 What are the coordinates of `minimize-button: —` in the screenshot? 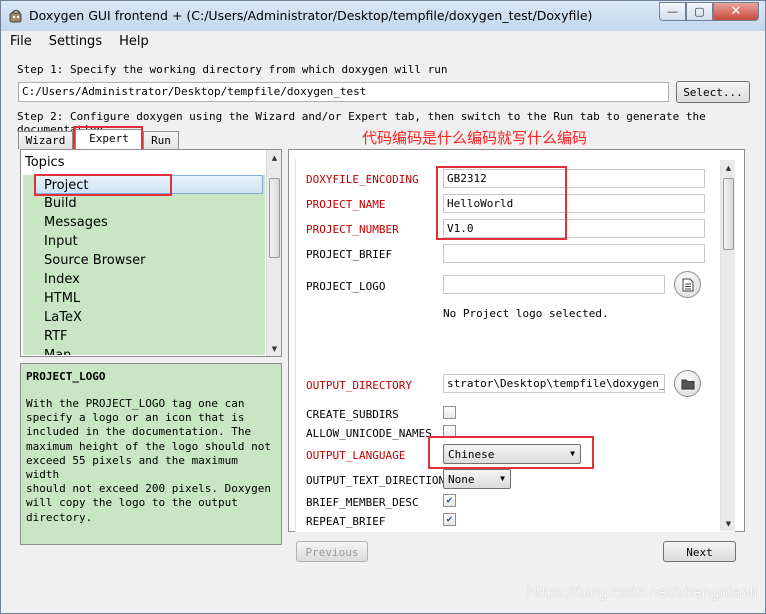 It's located at (672, 11).